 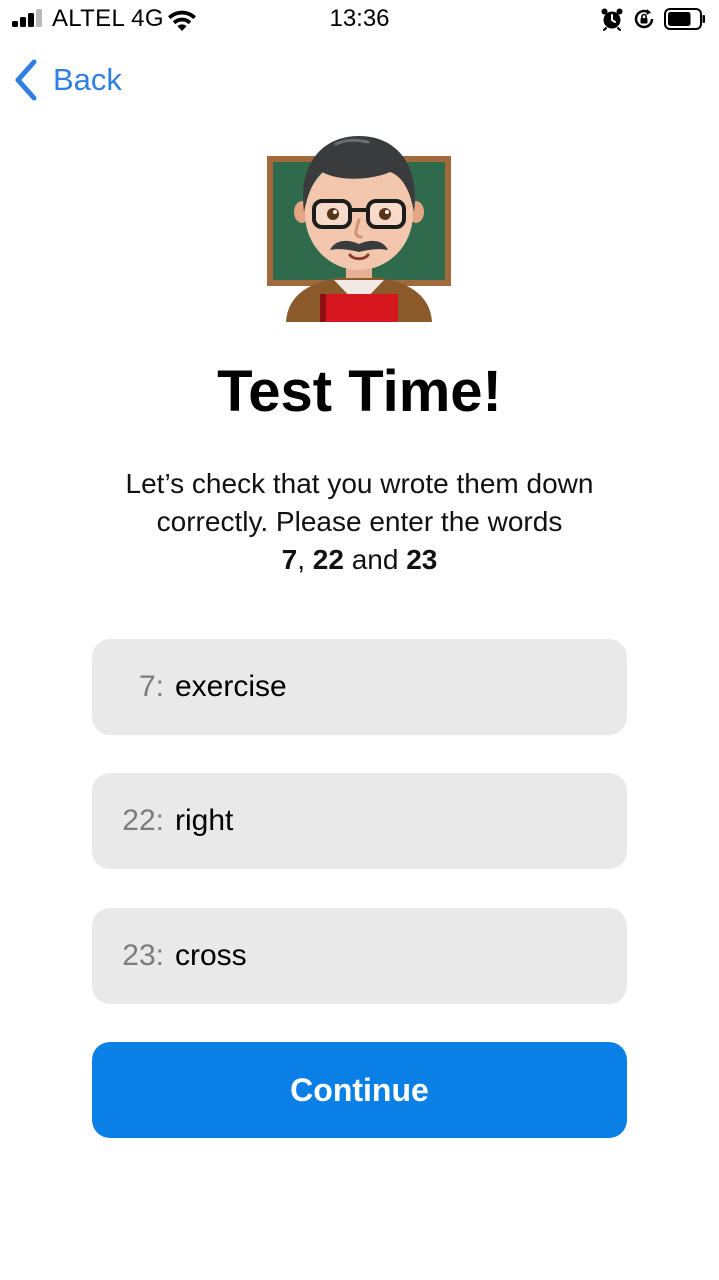 What do you see at coordinates (359, 391) in the screenshot?
I see `page-title: Test Time!` at bounding box center [359, 391].